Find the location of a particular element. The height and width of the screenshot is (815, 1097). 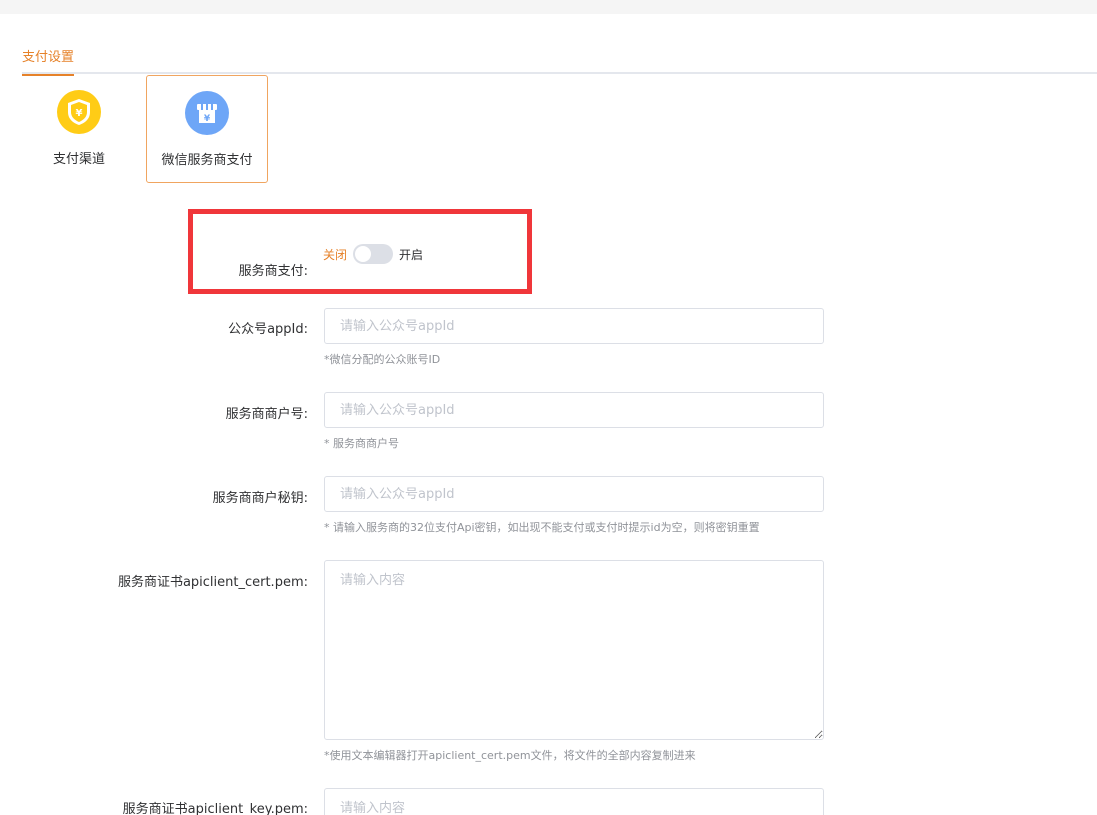

key-textarea is located at coordinates (574, 801).